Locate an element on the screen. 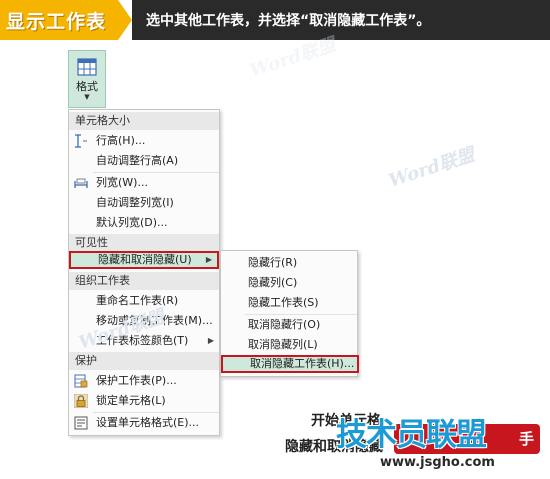  submenu-item-label: 隐藏行(R) is located at coordinates (273, 262).